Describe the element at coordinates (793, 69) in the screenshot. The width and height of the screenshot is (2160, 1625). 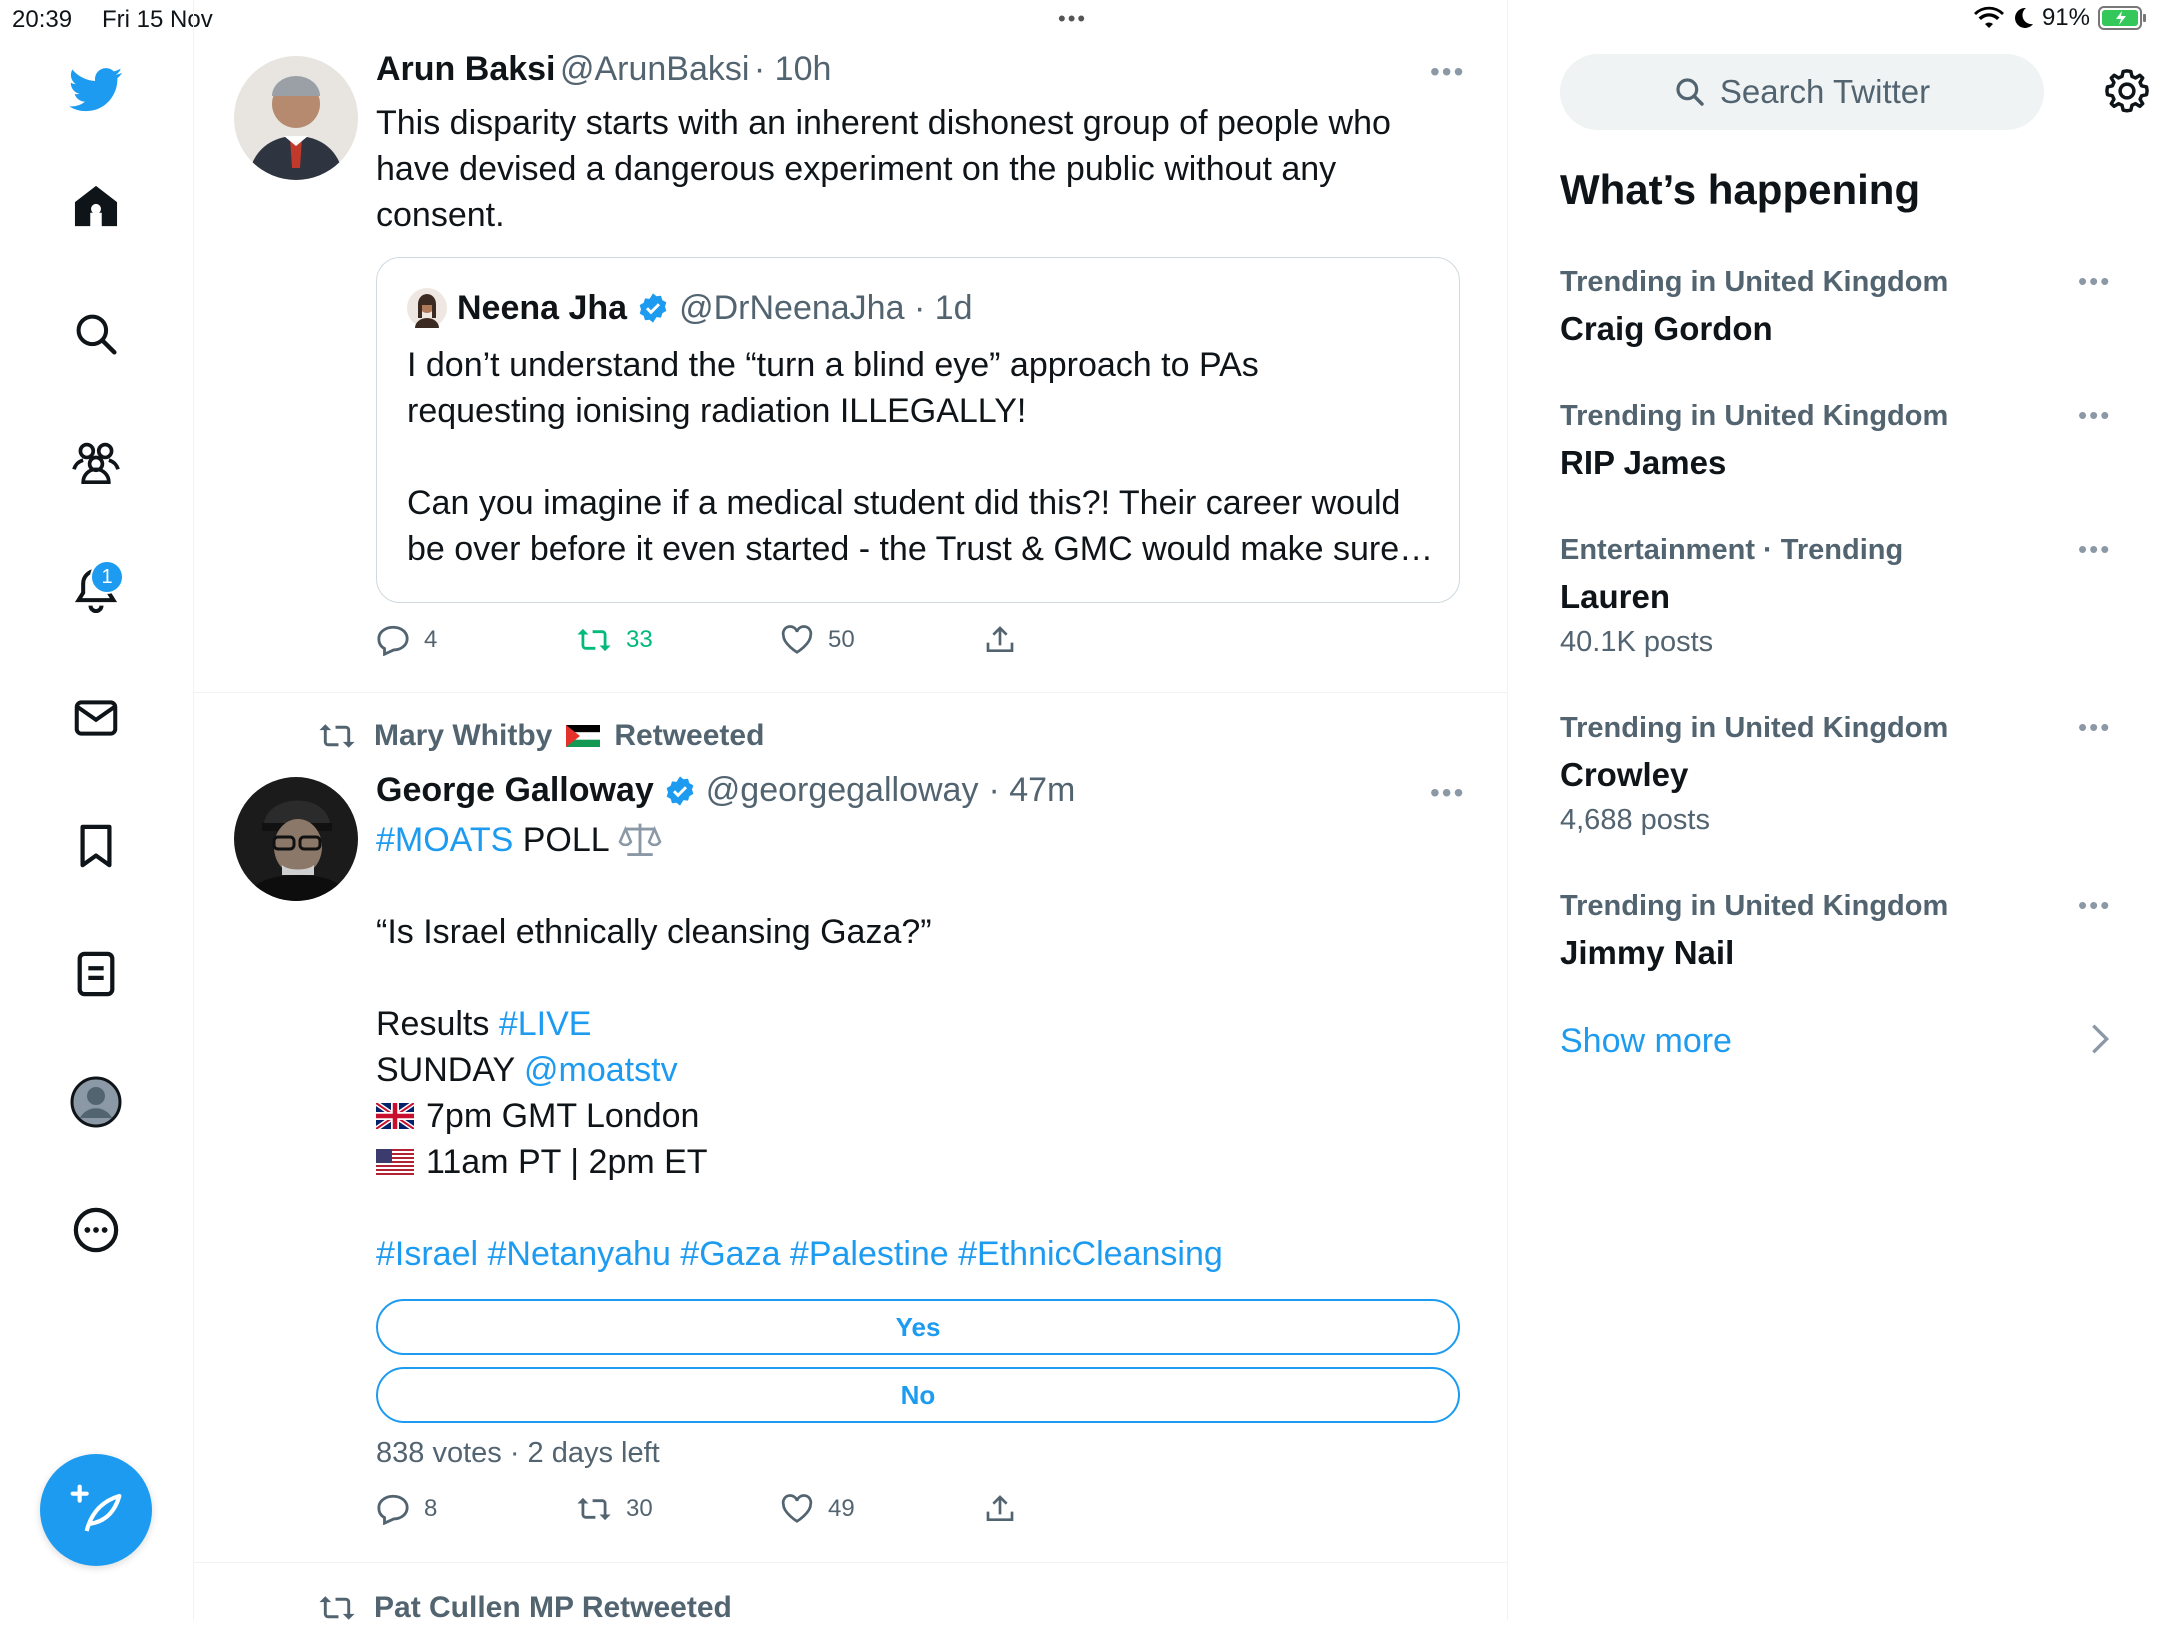
I see `tweet-time: · 10h` at that location.